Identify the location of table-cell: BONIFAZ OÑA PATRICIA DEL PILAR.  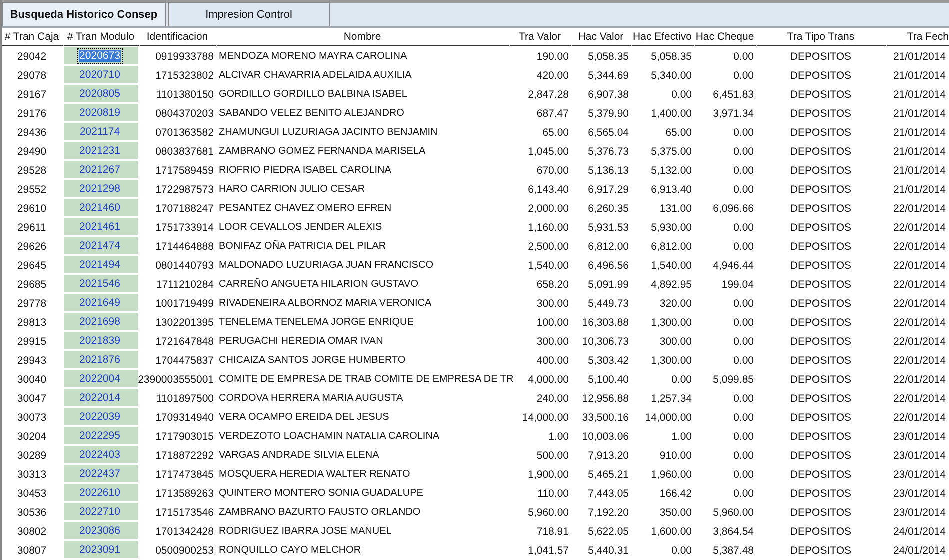
(302, 246).